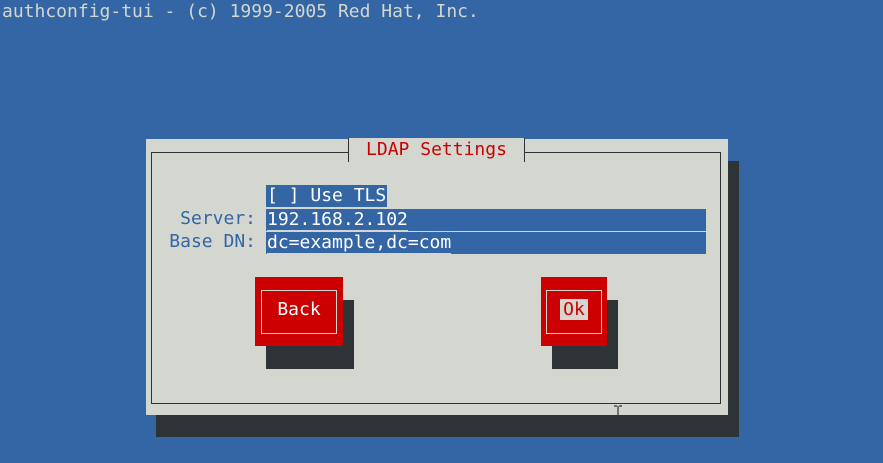 The height and width of the screenshot is (463, 883). What do you see at coordinates (337, 220) in the screenshot?
I see `server-value: 192.168.2.102` at bounding box center [337, 220].